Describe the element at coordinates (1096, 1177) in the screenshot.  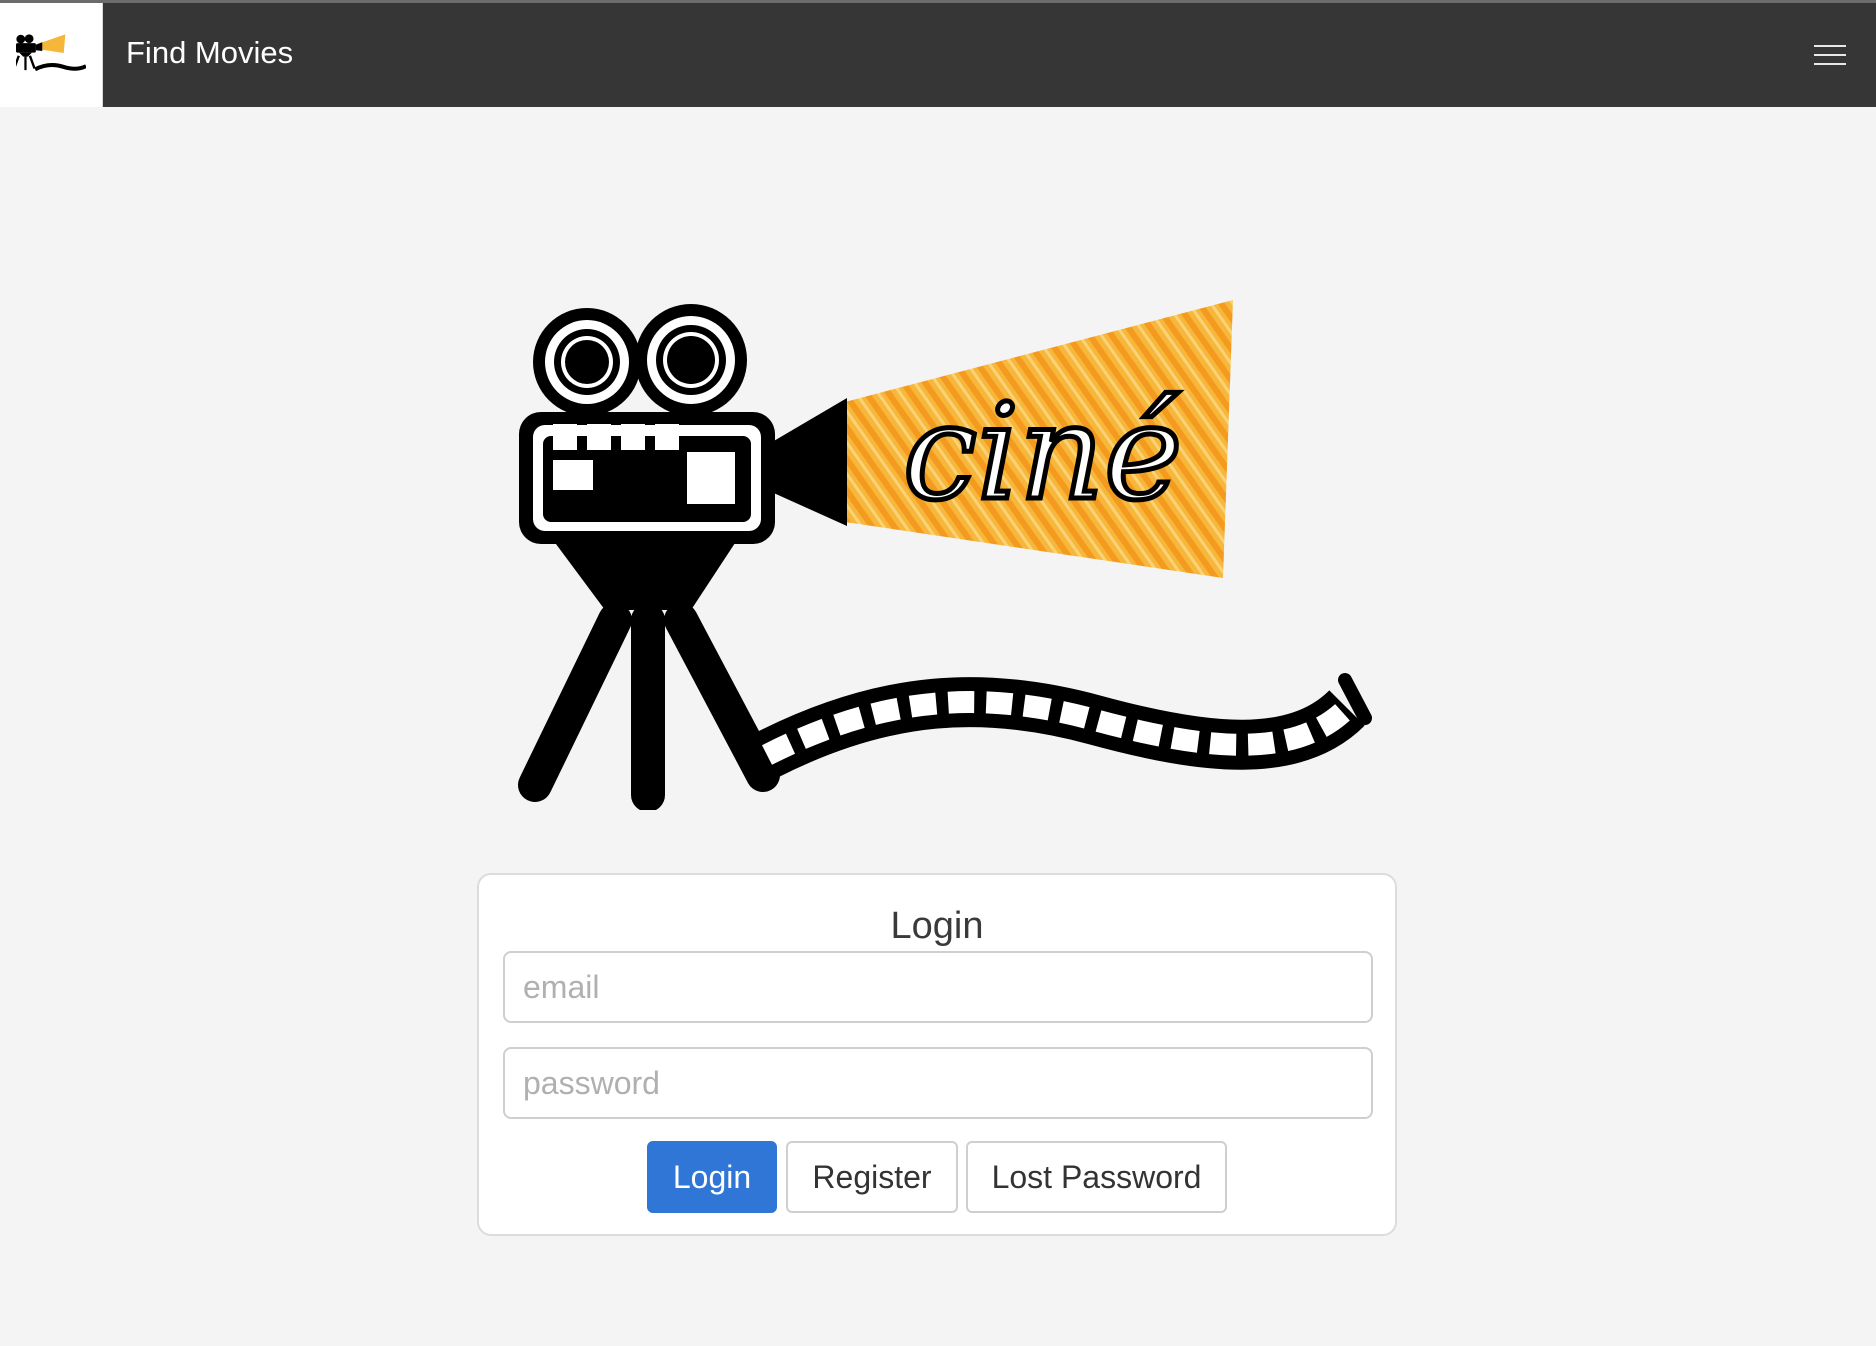
I see `lost-password-button: Lost Password` at that location.